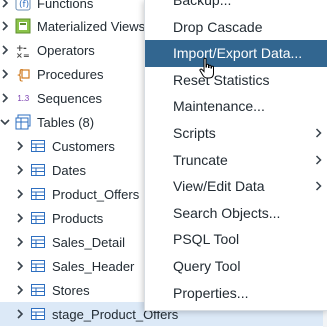 Image resolution: width=327 pixels, height=327 pixels. I want to click on procedures-icon: {, so click(23, 74).